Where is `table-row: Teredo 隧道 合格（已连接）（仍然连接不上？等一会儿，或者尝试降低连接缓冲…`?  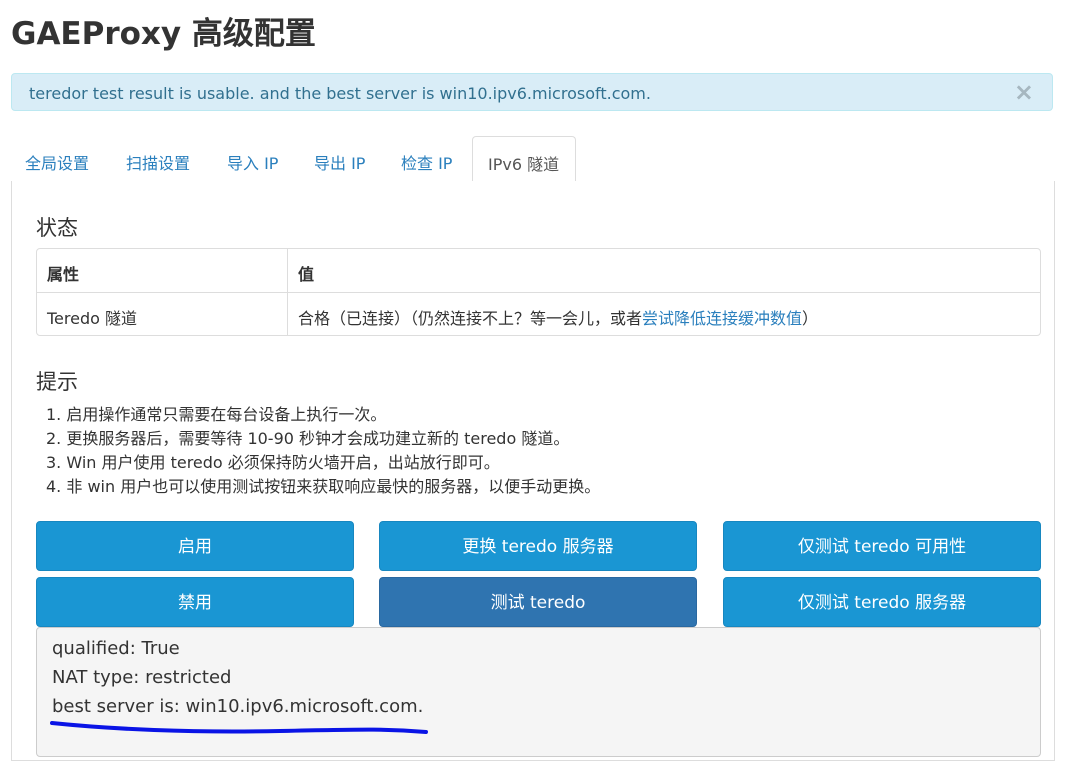
table-row: Teredo 隧道 合格（已连接）（仍然连接不上？等一会儿，或者尝试降低连接缓冲… is located at coordinates (538, 314).